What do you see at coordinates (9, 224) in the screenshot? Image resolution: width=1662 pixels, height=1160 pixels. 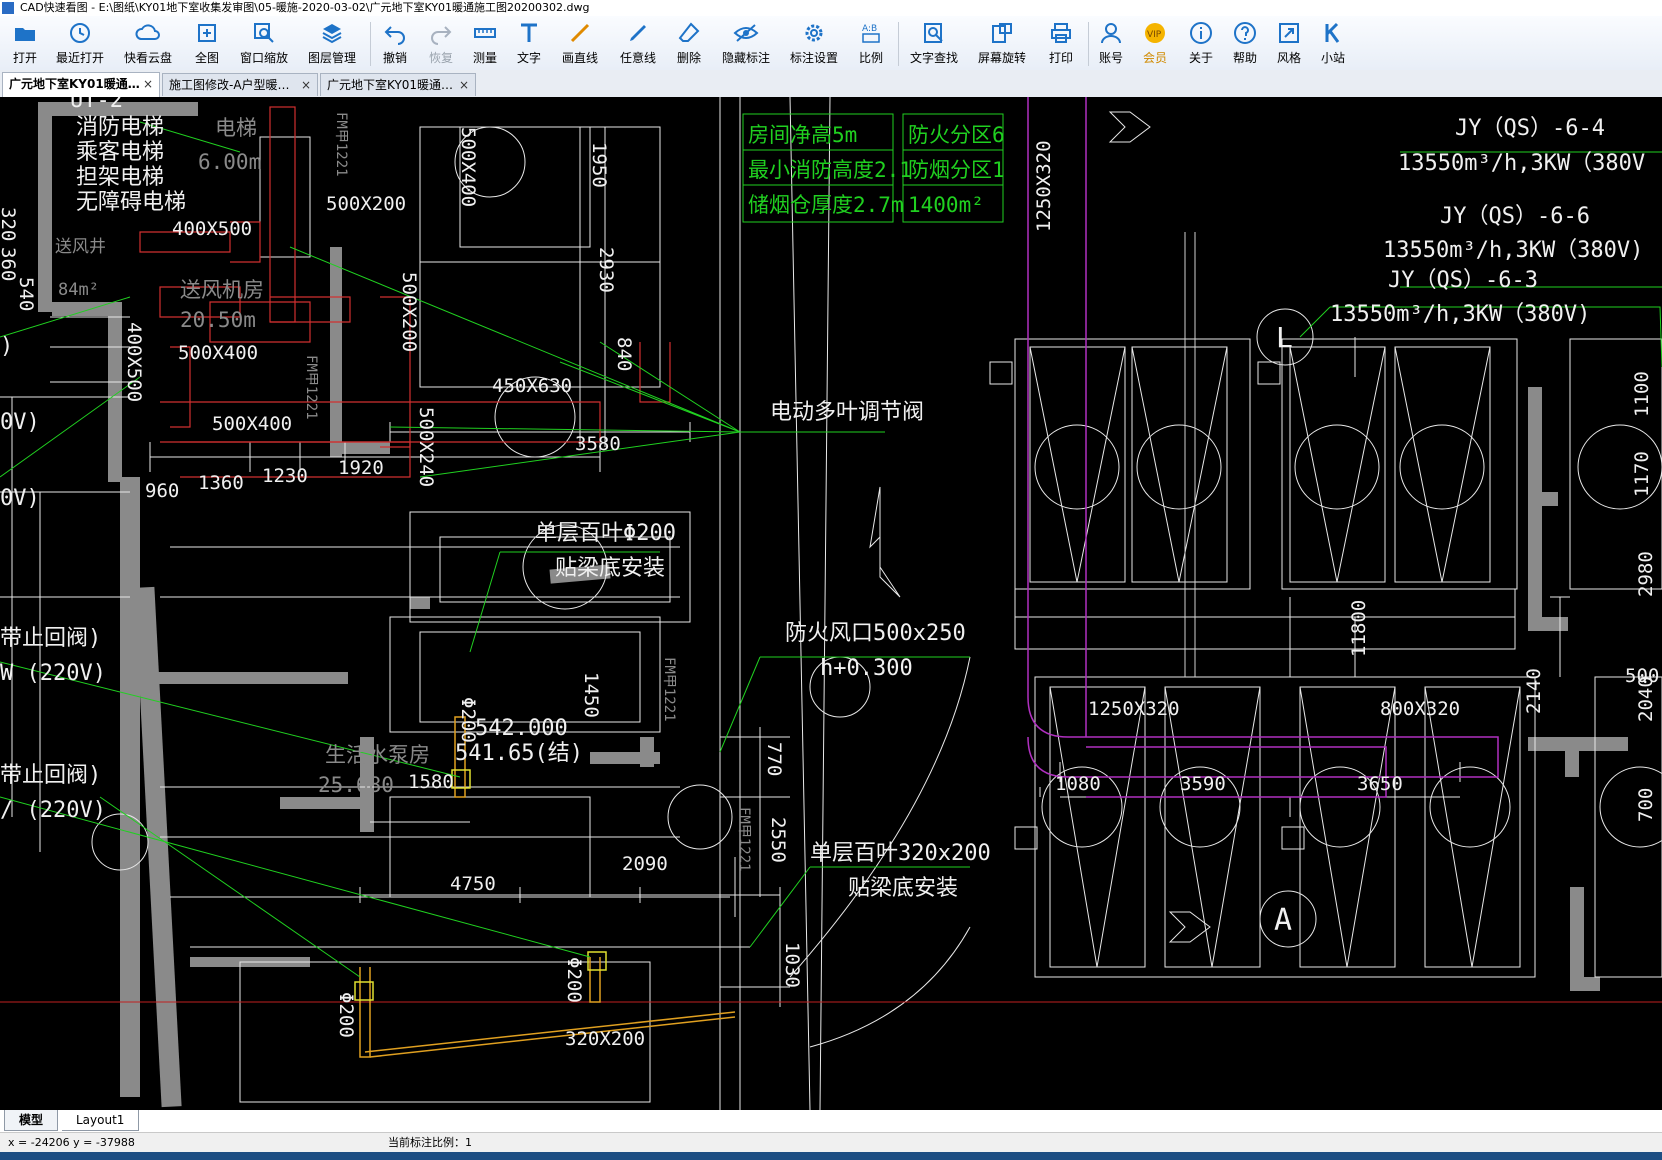 I see `dimension: 320` at bounding box center [9, 224].